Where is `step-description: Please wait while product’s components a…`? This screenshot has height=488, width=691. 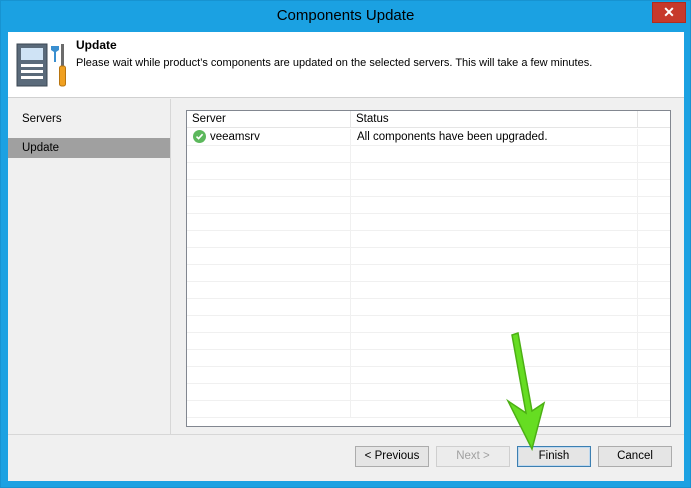 step-description: Please wait while product’s components a… is located at coordinates (334, 63).